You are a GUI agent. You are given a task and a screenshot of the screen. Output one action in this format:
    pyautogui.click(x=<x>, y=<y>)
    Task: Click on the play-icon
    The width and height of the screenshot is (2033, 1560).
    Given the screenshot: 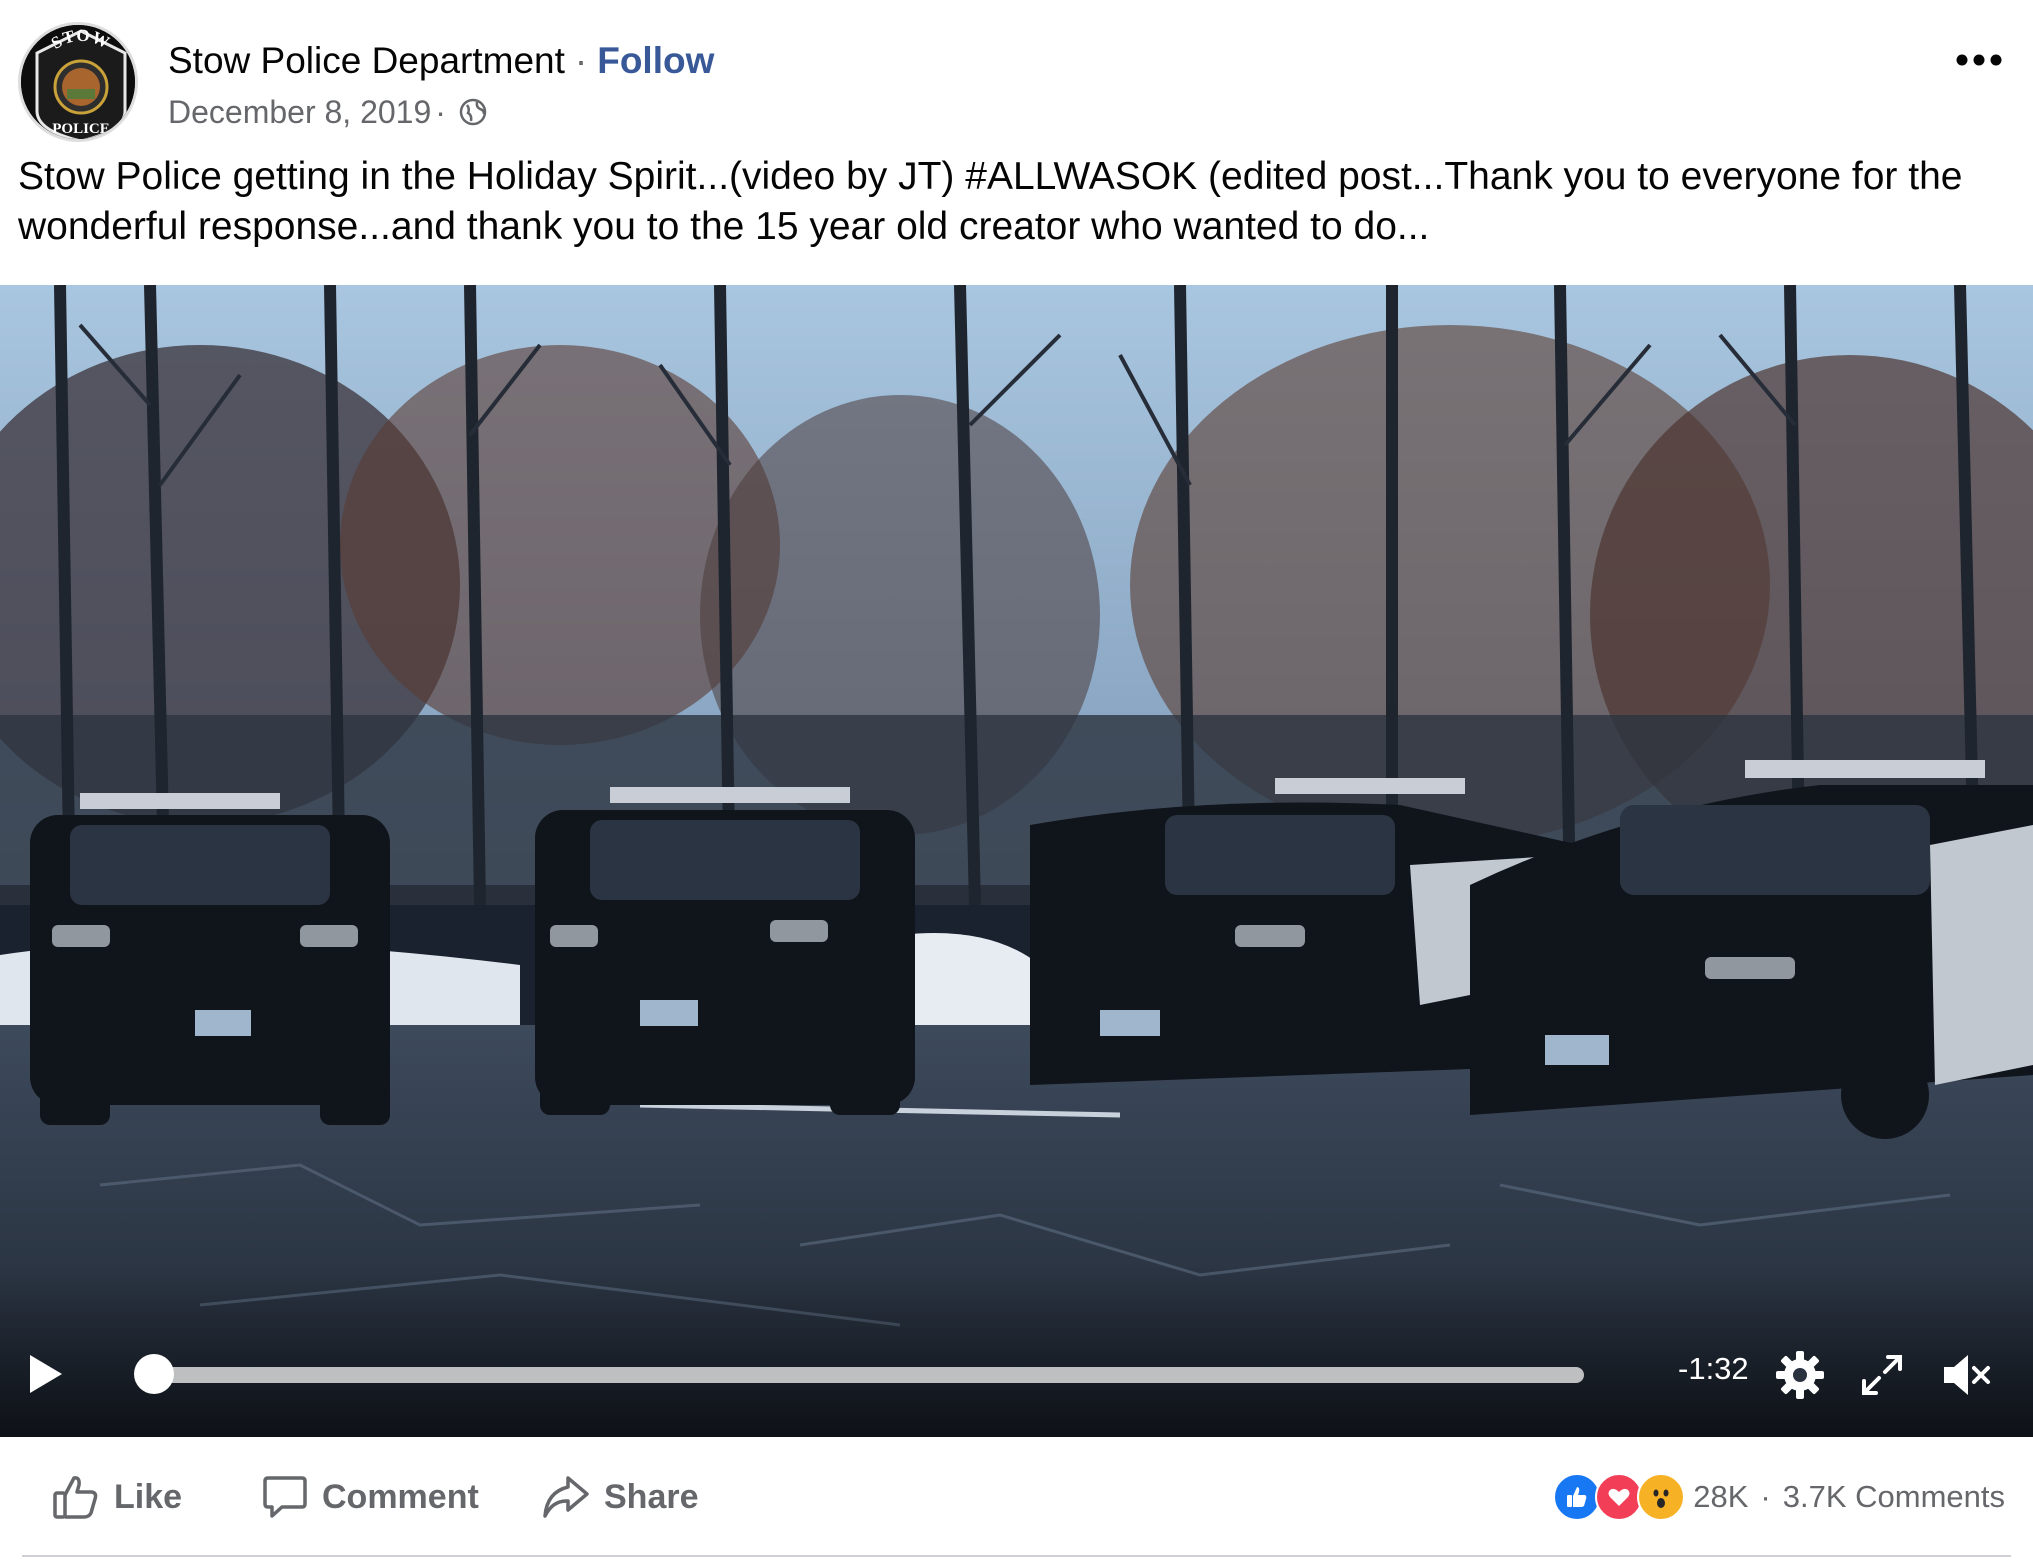 What is the action you would take?
    pyautogui.click(x=46, y=1374)
    